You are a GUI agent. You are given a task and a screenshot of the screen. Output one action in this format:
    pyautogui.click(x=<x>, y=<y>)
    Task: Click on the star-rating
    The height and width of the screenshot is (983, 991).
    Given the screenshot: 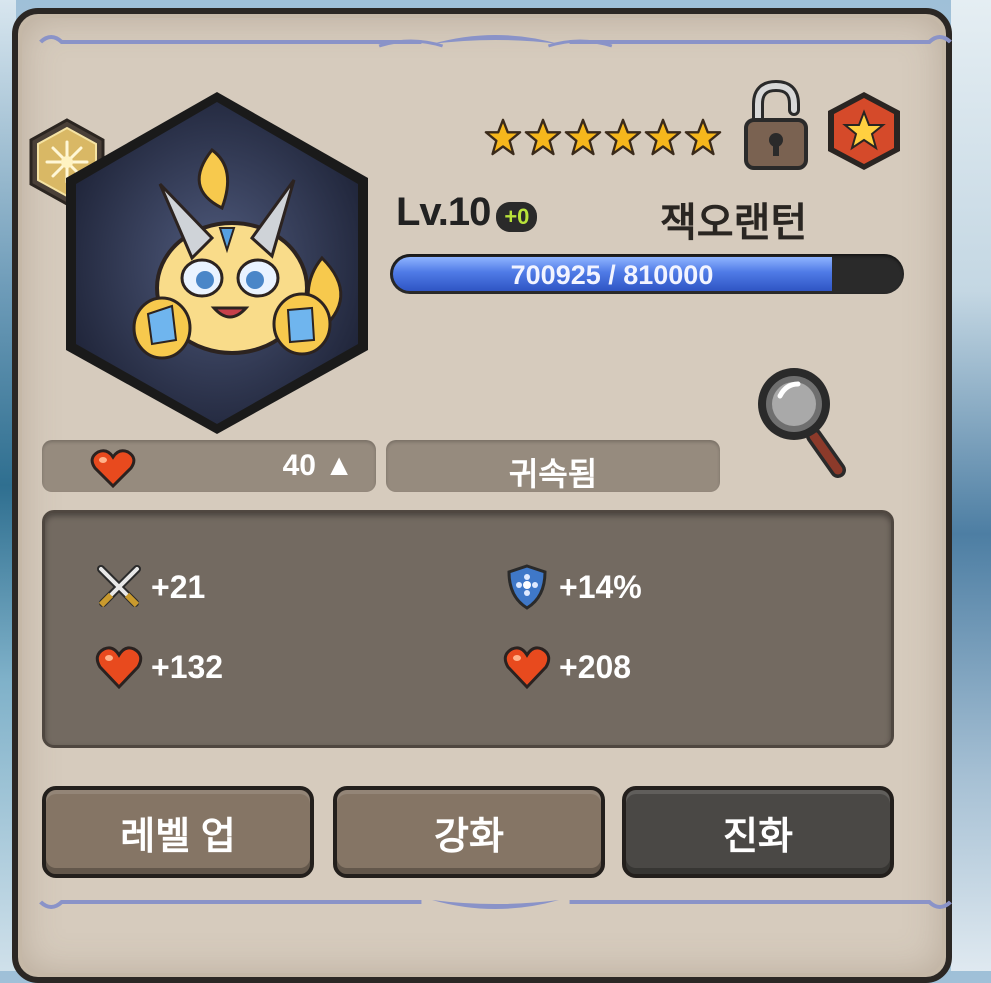 What is the action you would take?
    pyautogui.click(x=603, y=141)
    